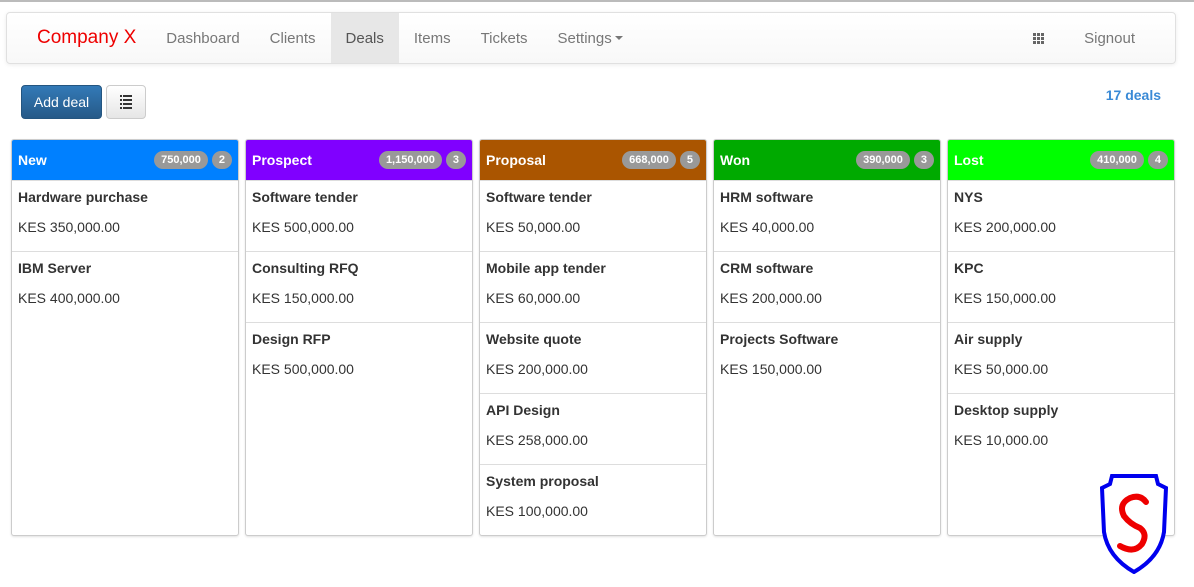 This screenshot has width=1194, height=587. I want to click on caret-down-icon, so click(618, 38).